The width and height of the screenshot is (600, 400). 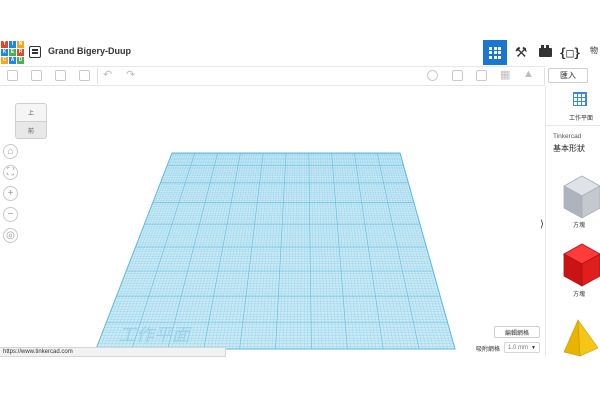 What do you see at coordinates (505, 74) in the screenshot?
I see `align-icon: ▦` at bounding box center [505, 74].